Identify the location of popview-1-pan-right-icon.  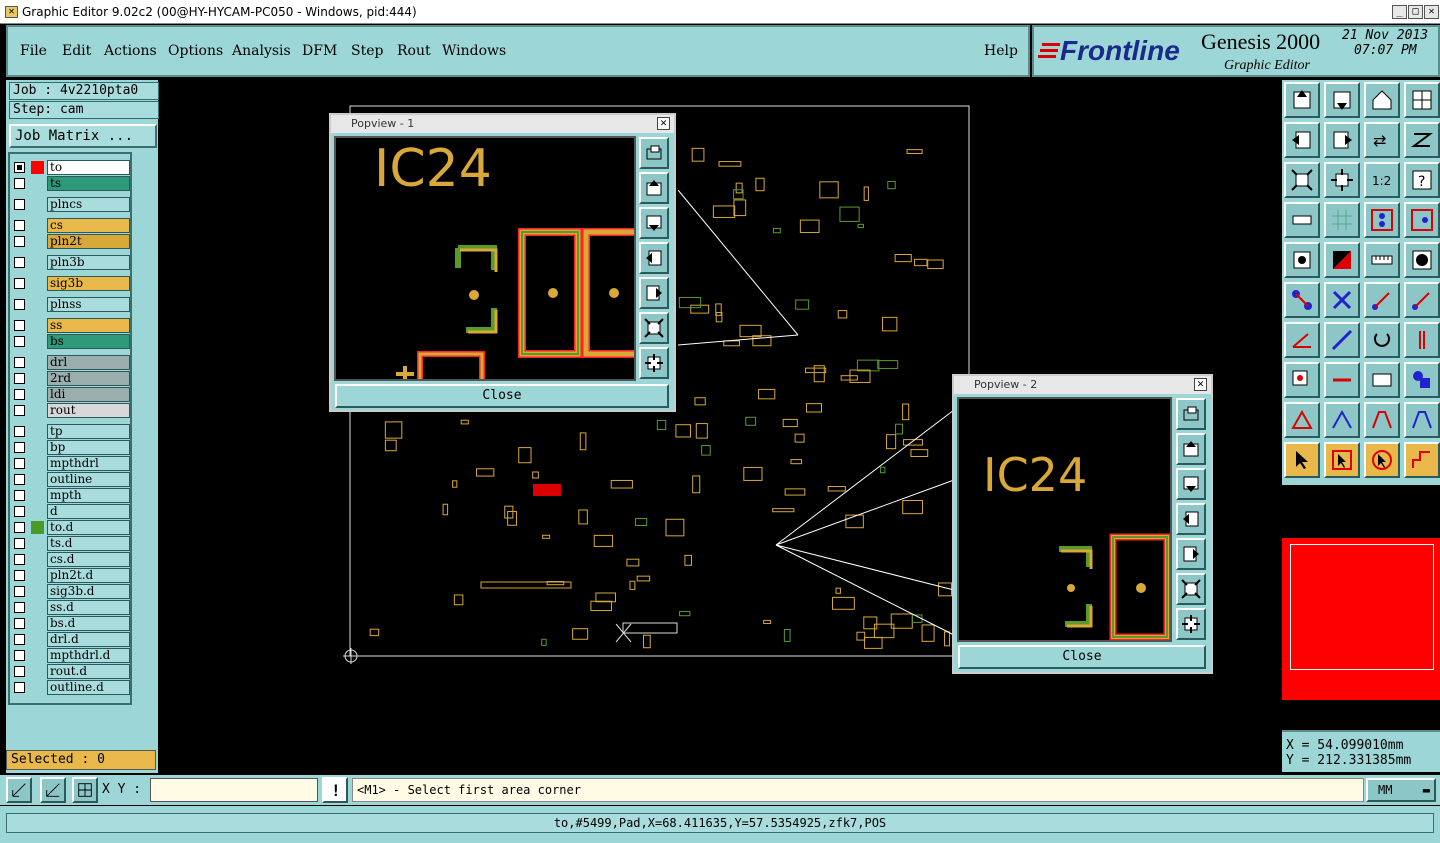
(654, 293).